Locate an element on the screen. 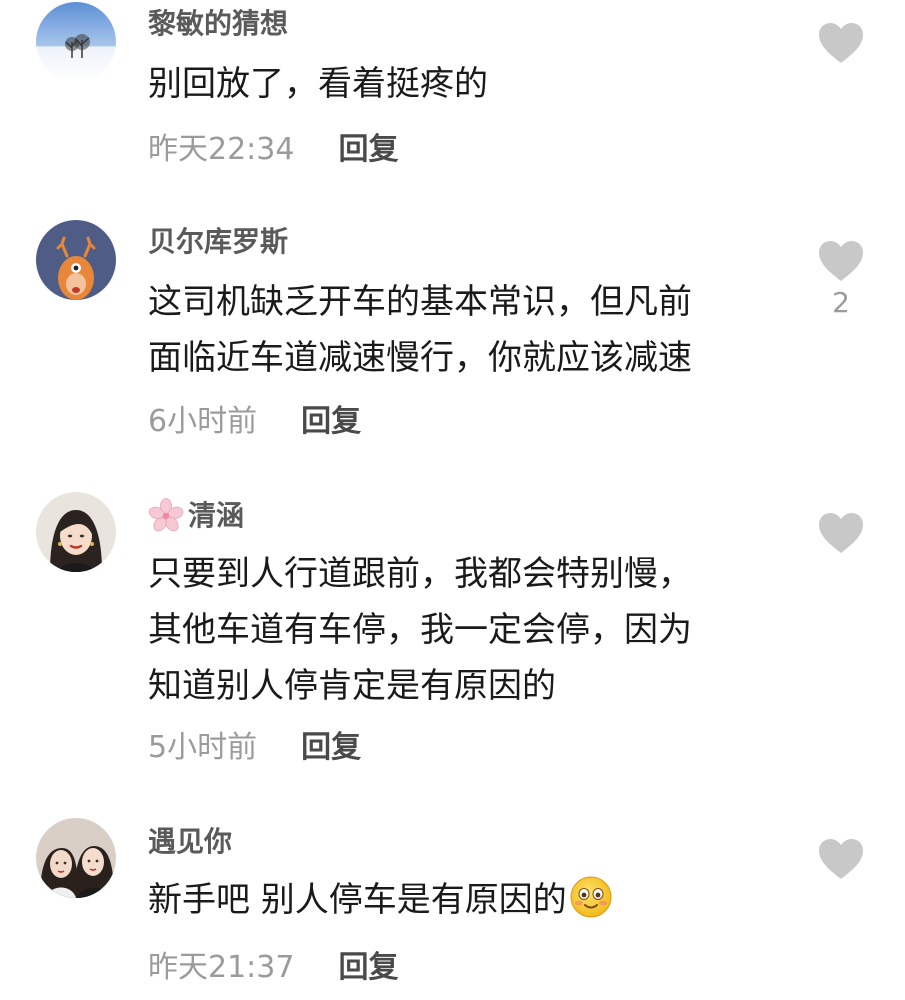  cartoon-deer-icon is located at coordinates (76, 260).